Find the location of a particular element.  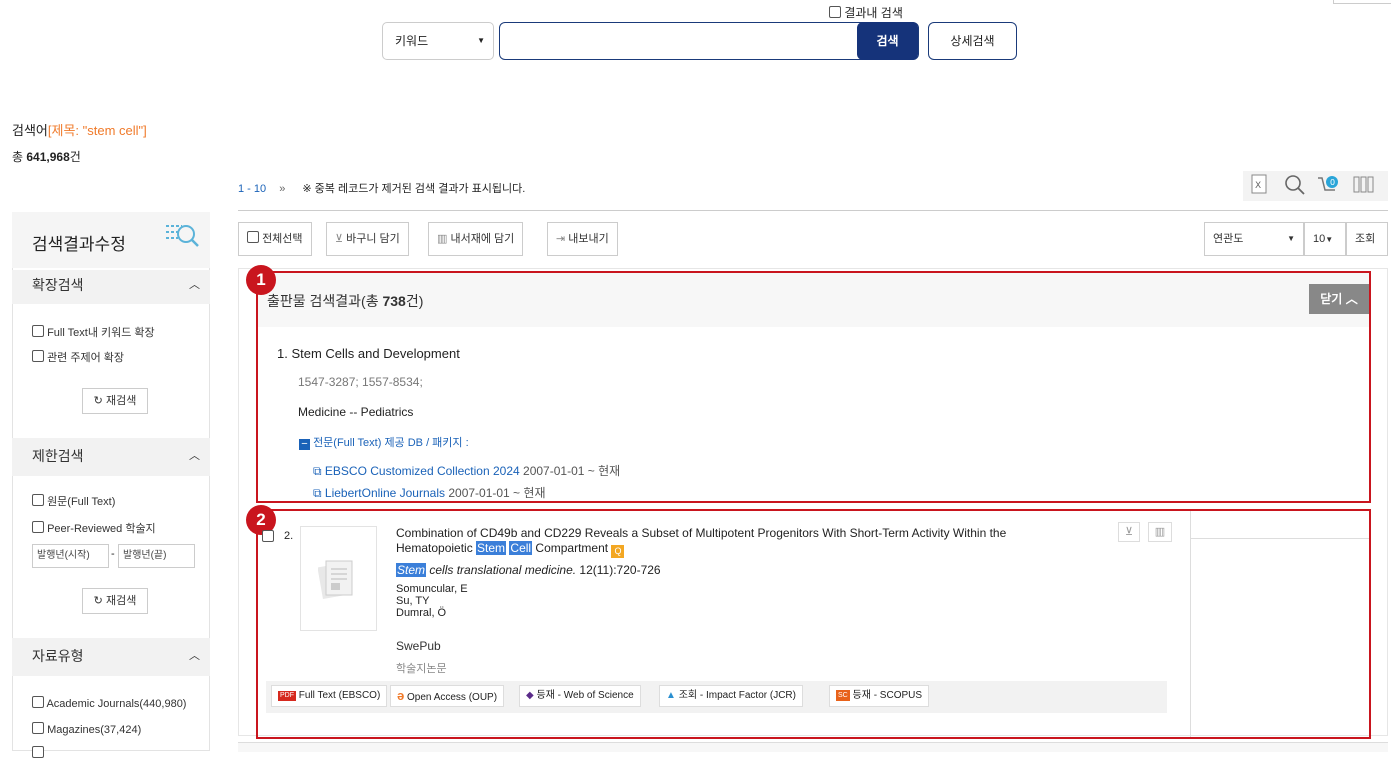

option-label: 원문(Full Text) is located at coordinates (81, 502).